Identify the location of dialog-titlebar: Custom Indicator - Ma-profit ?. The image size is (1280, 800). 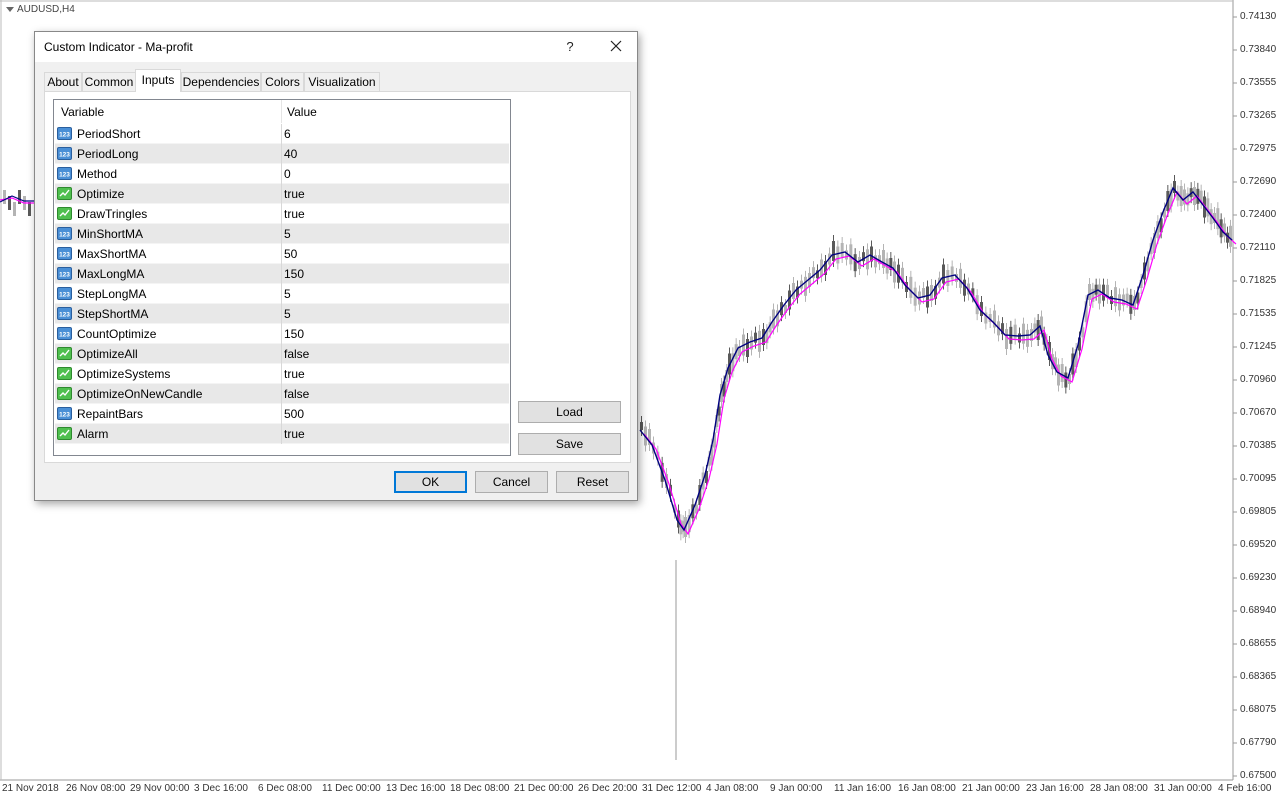
(336, 47).